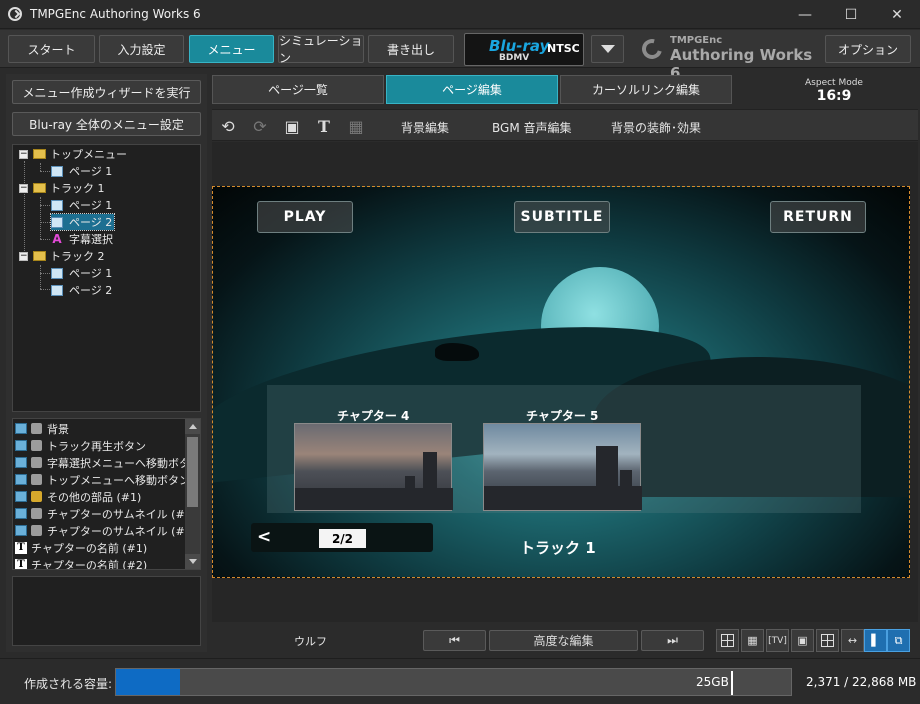 Image resolution: width=920 pixels, height=704 pixels. I want to click on bgm-edit-button: BGM 音声編集, so click(532, 127).